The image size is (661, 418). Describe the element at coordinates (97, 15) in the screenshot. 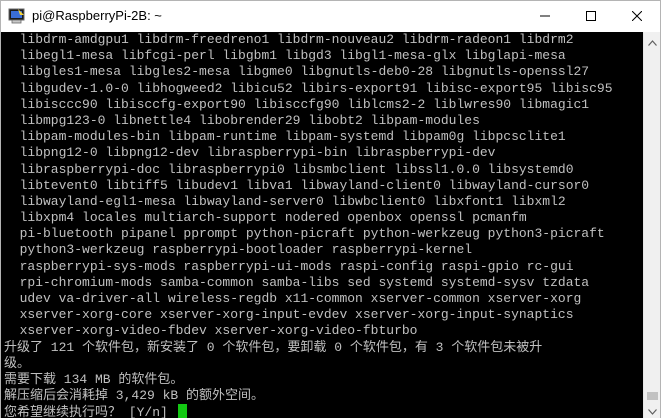

I see `window-title: pi@RaspberryPi-2B: ~` at that location.